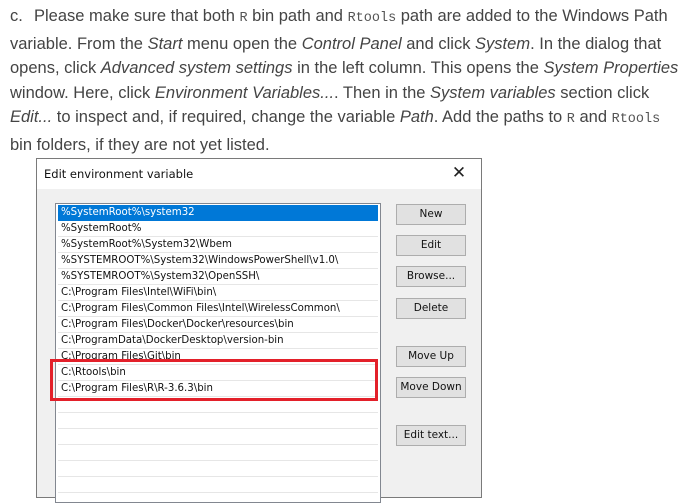  Describe the element at coordinates (259, 174) in the screenshot. I see `dialog-titlebar: Edit environment variable ✕` at that location.